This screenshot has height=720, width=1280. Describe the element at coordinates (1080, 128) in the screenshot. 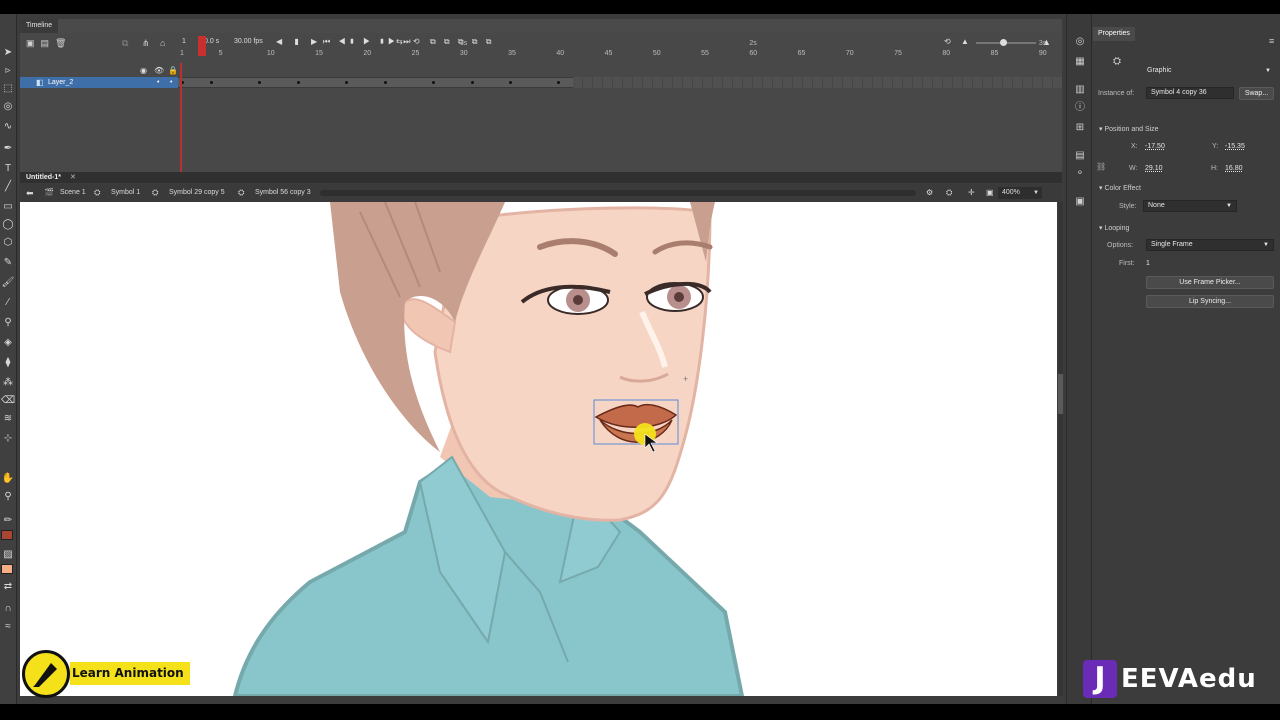

I see `transform-icon: ⊞` at that location.